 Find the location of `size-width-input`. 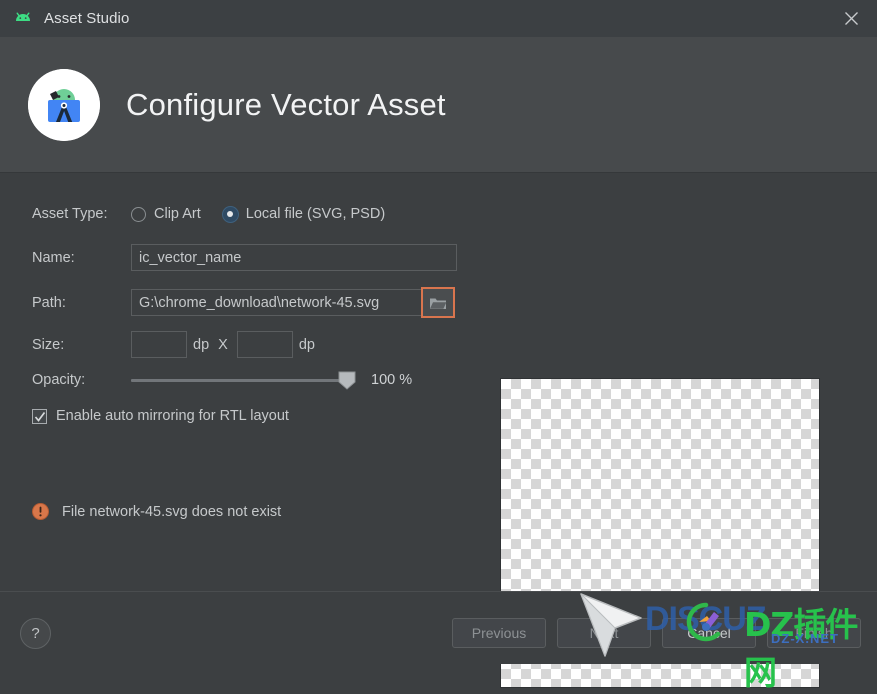

size-width-input is located at coordinates (159, 344).